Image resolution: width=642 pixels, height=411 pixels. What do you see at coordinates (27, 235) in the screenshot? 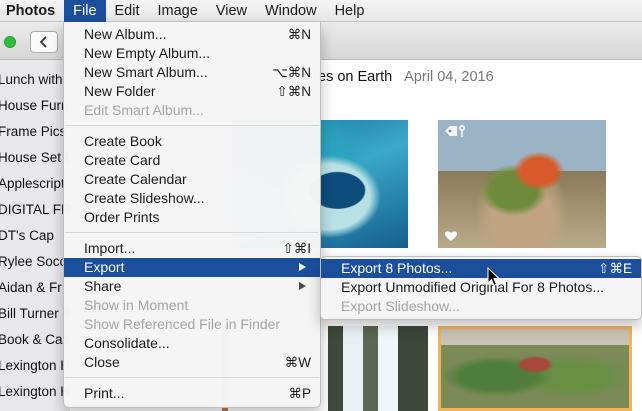
I see `sidebar-item: DT's Cap` at bounding box center [27, 235].